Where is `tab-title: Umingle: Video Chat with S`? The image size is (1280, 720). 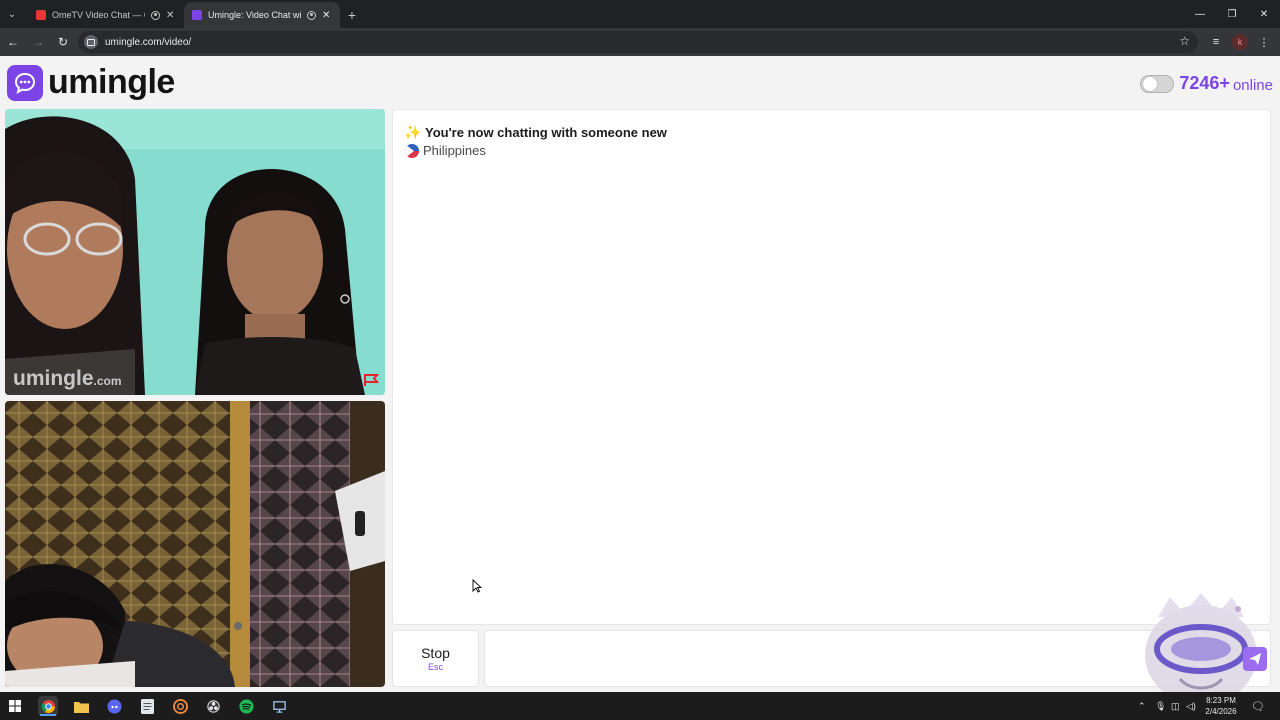
tab-title: Umingle: Video Chat with S is located at coordinates (254, 15).